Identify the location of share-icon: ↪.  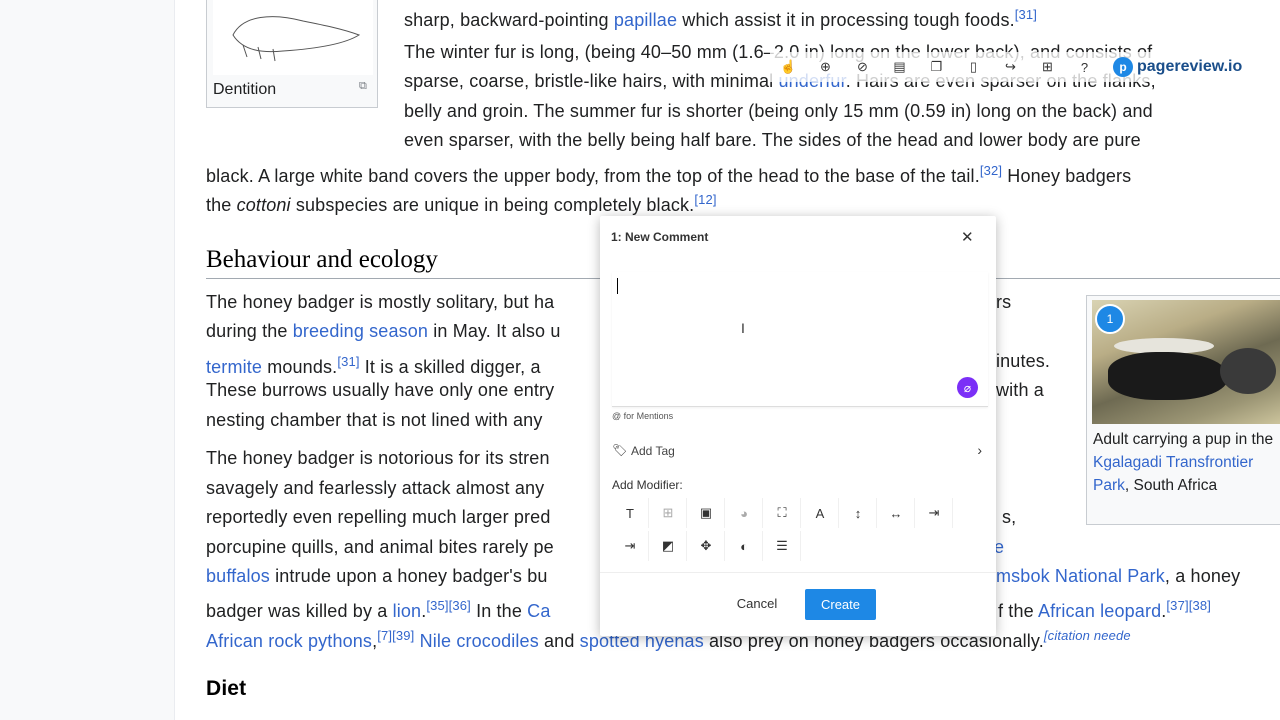
(1010, 67).